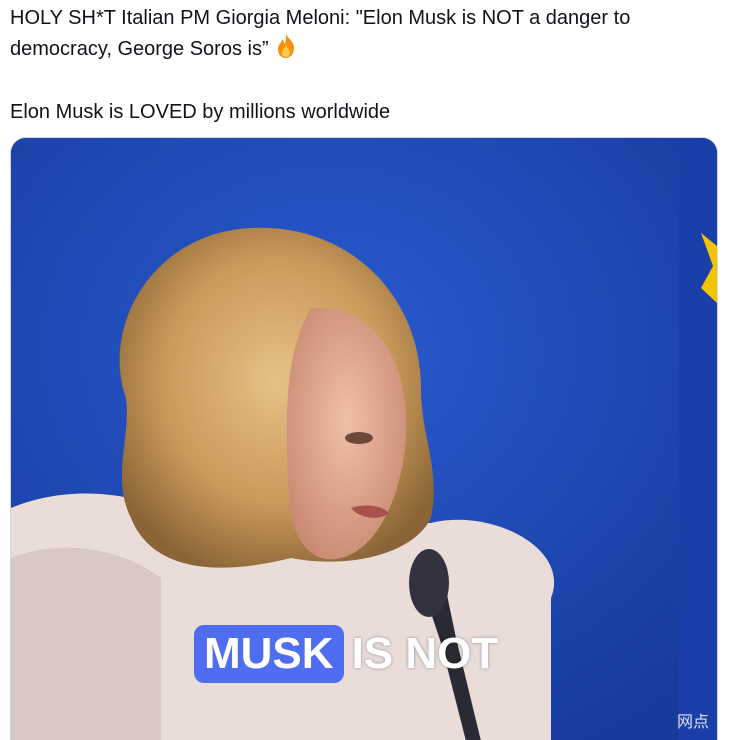  I want to click on caption-highlight: MUSK, so click(269, 654).